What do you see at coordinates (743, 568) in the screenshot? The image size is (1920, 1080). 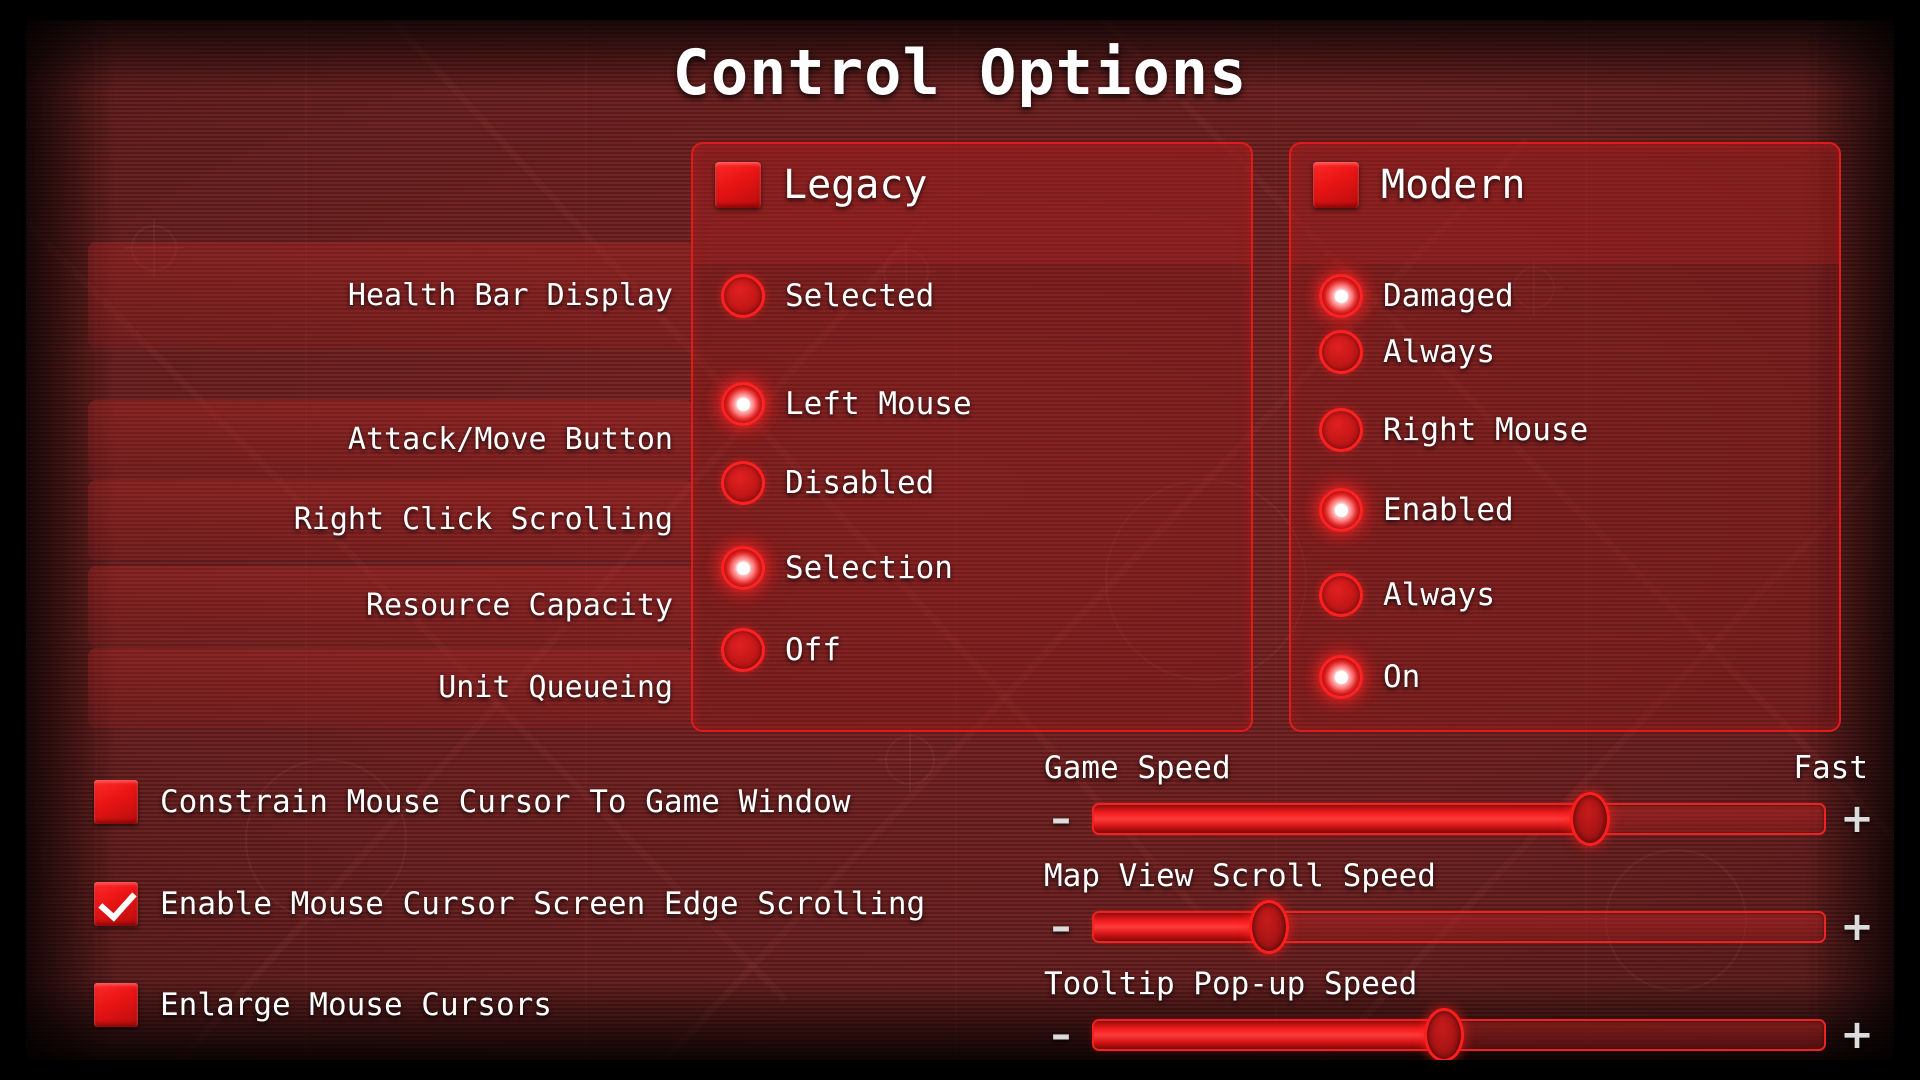 I see `radio-legacy-selection` at bounding box center [743, 568].